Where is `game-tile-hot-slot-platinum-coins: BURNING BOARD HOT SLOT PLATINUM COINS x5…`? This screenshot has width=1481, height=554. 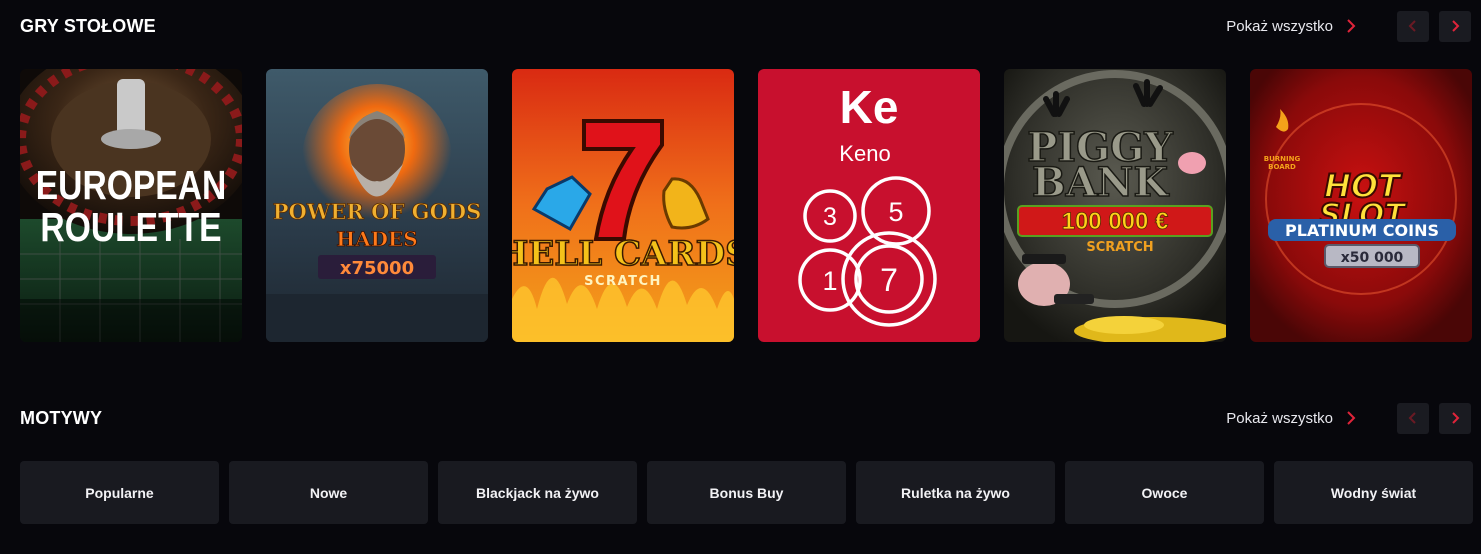
game-tile-hot-slot-platinum-coins: BURNING BOARD HOT SLOT PLATINUM COINS x5… is located at coordinates (1361, 205).